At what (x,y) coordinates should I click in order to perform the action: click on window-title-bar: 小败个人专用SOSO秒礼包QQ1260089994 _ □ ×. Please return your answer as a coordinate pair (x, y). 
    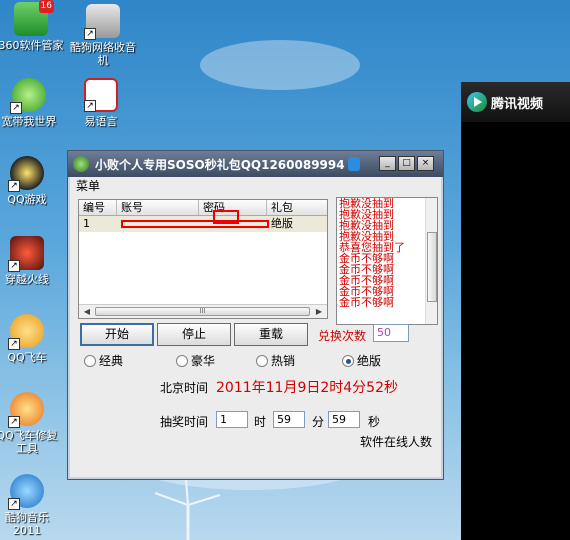
    Looking at the image, I should click on (255, 164).